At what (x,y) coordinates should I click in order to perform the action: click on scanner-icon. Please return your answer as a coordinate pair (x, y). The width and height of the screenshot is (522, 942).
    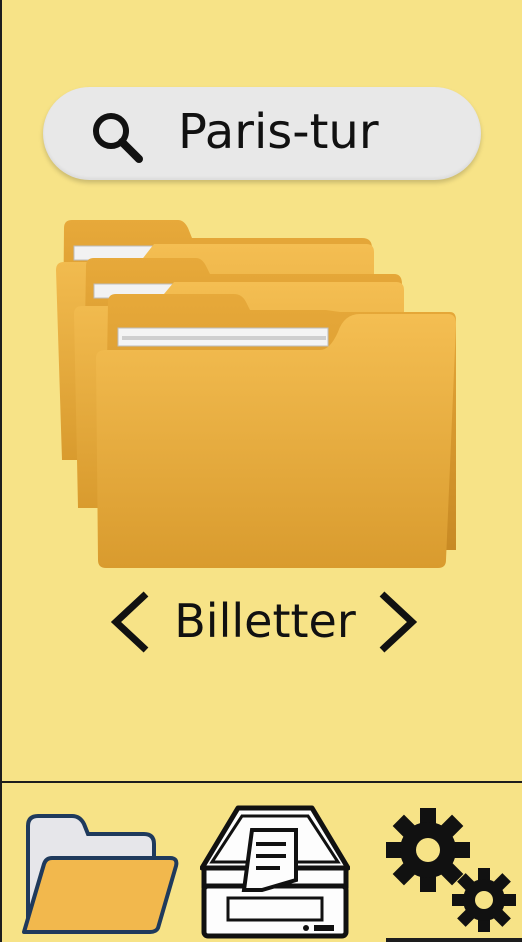
    Looking at the image, I should click on (275, 872).